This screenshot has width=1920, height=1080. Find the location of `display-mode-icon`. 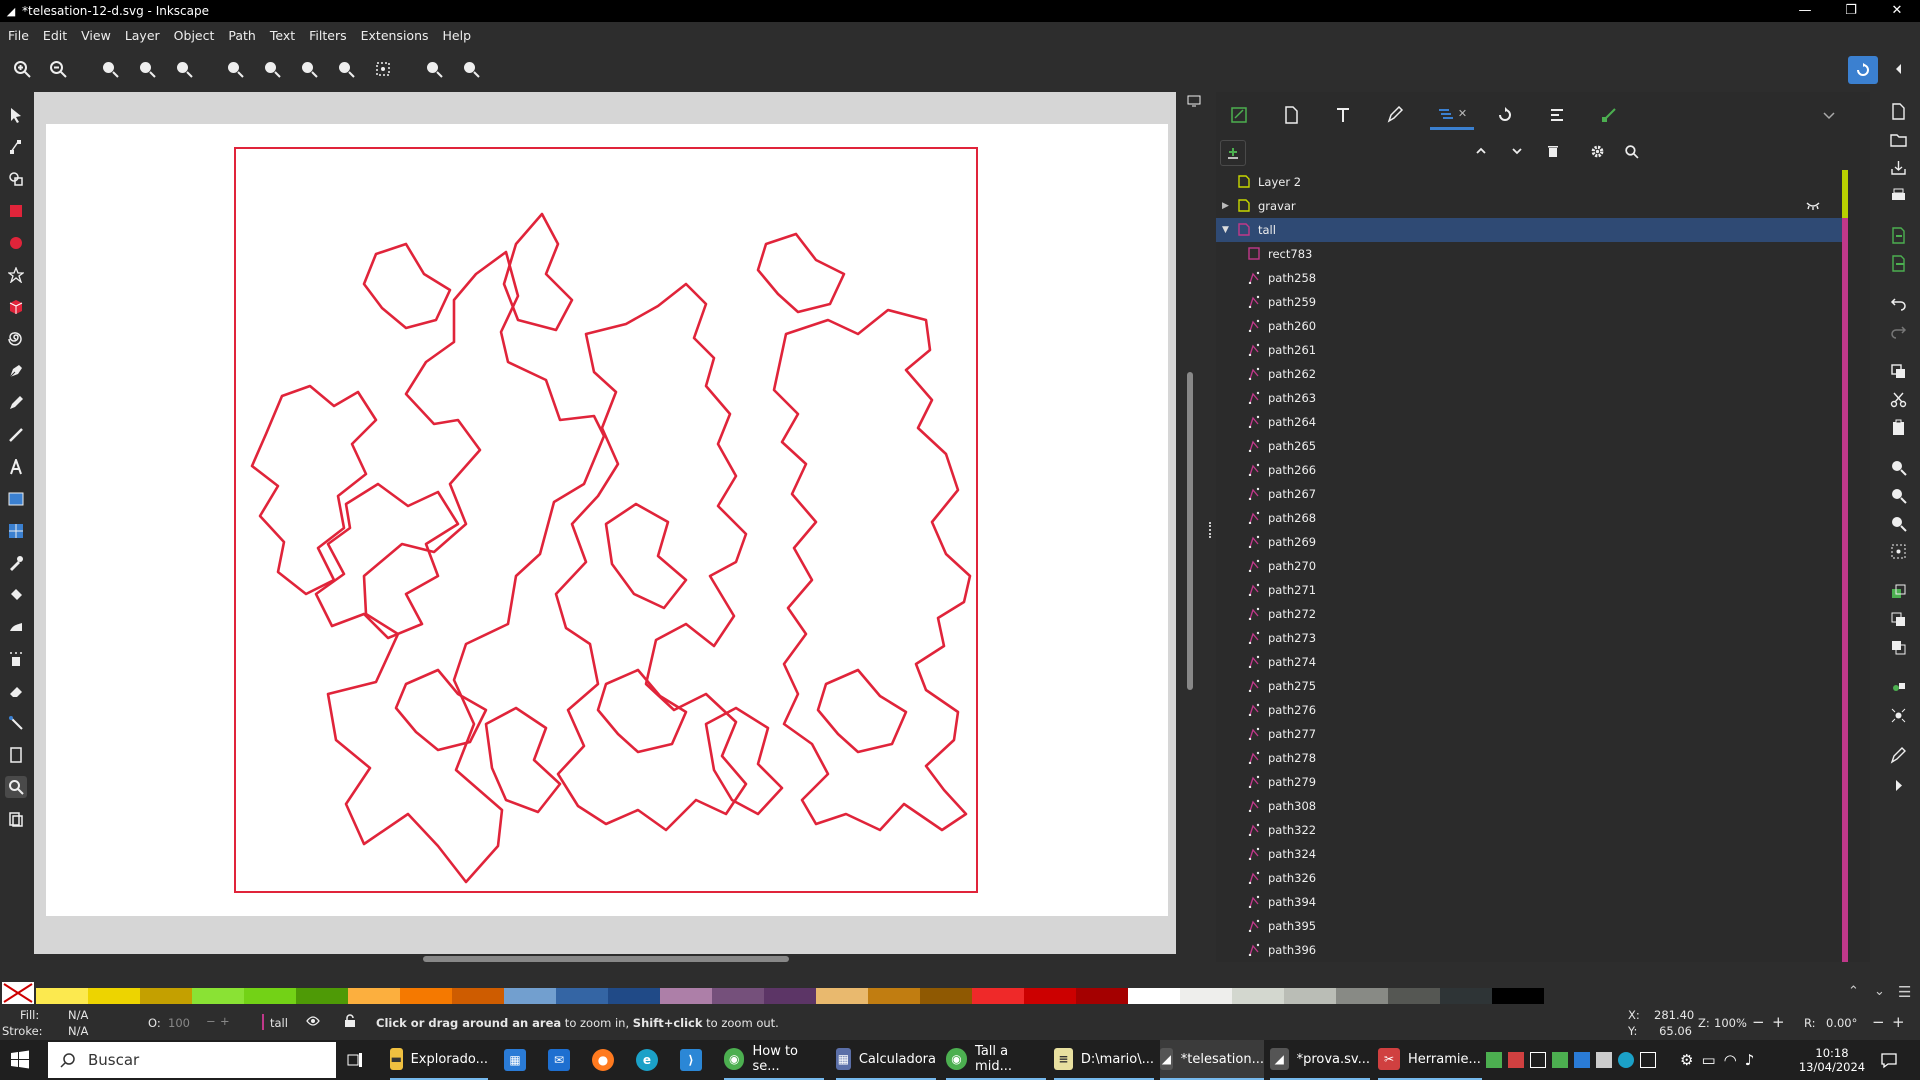

display-mode-icon is located at coordinates (1194, 101).